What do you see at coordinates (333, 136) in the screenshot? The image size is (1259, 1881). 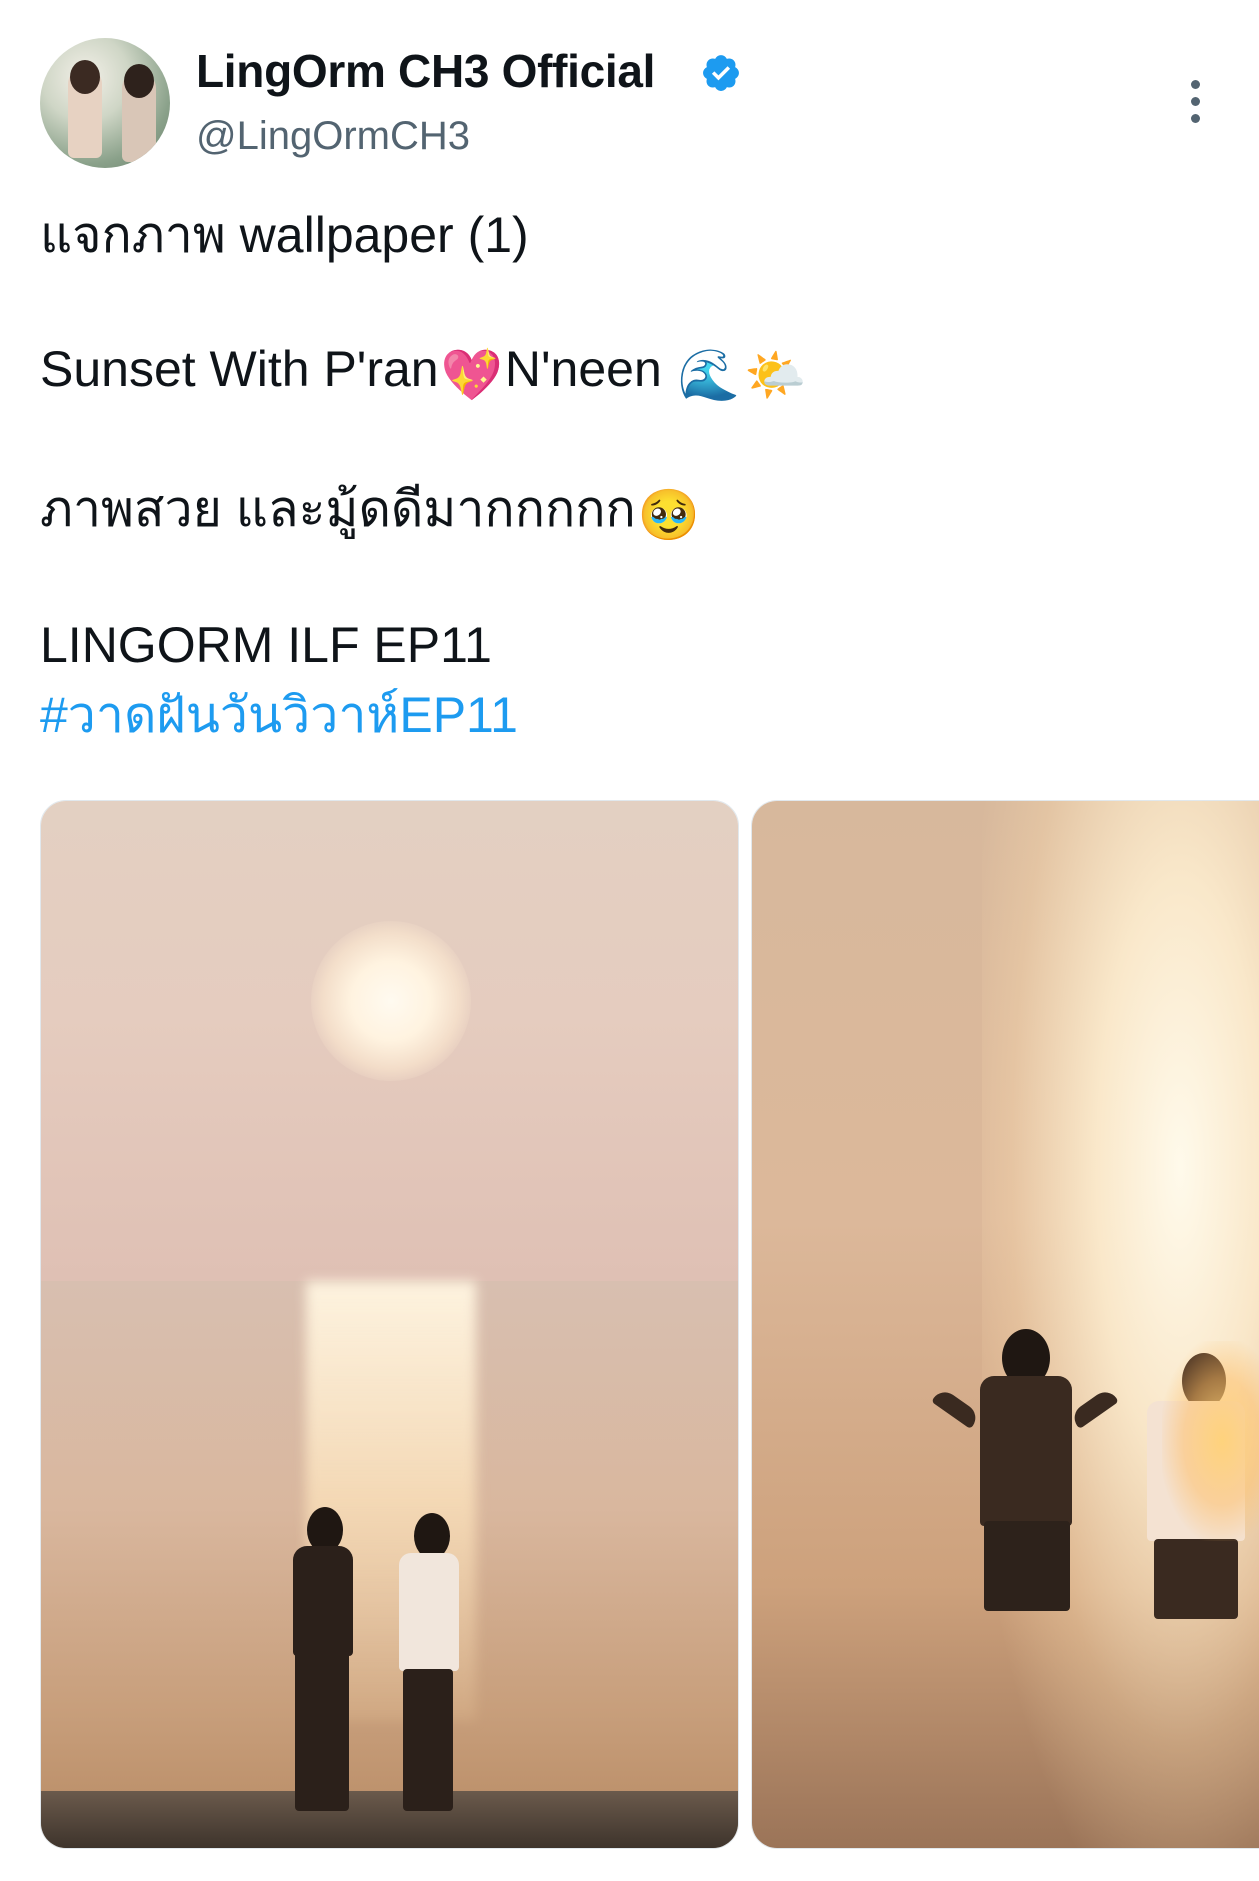 I see `user-handle: @LingOrmCH3` at bounding box center [333, 136].